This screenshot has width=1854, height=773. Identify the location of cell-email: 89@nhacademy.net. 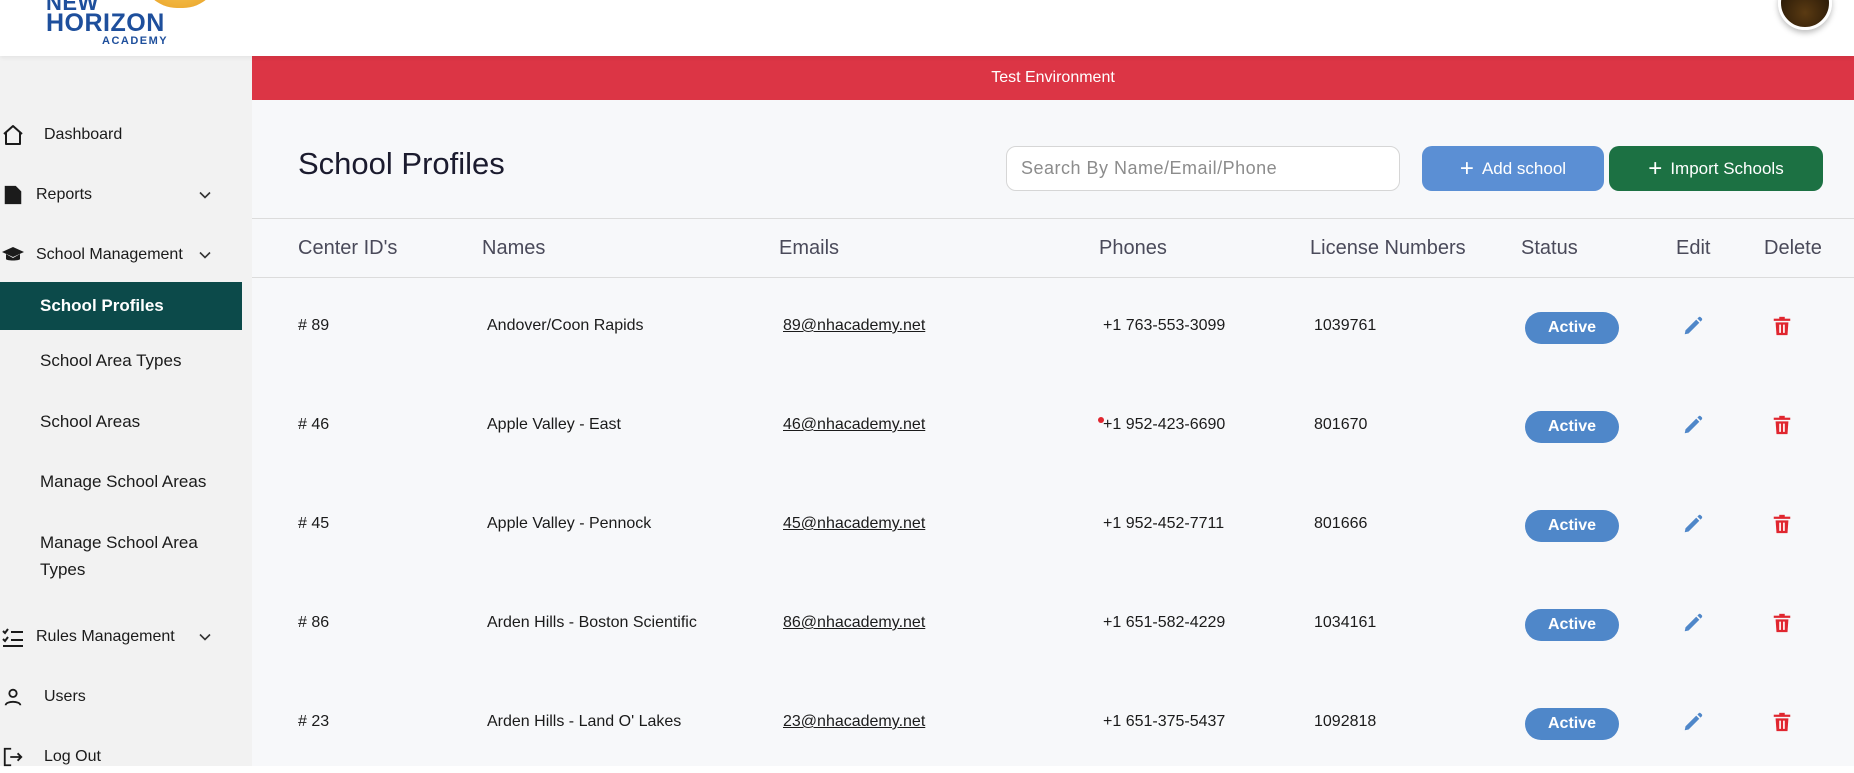
(854, 326).